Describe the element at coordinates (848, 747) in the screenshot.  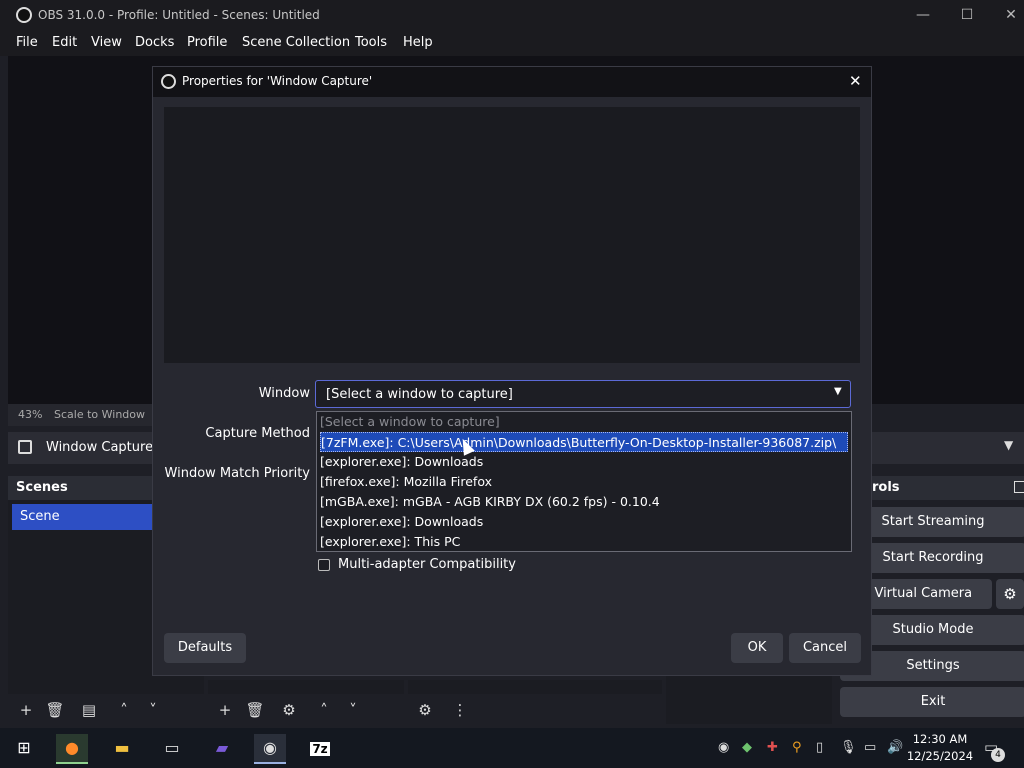
I see `tray-microphone-icon: 🎙` at that location.